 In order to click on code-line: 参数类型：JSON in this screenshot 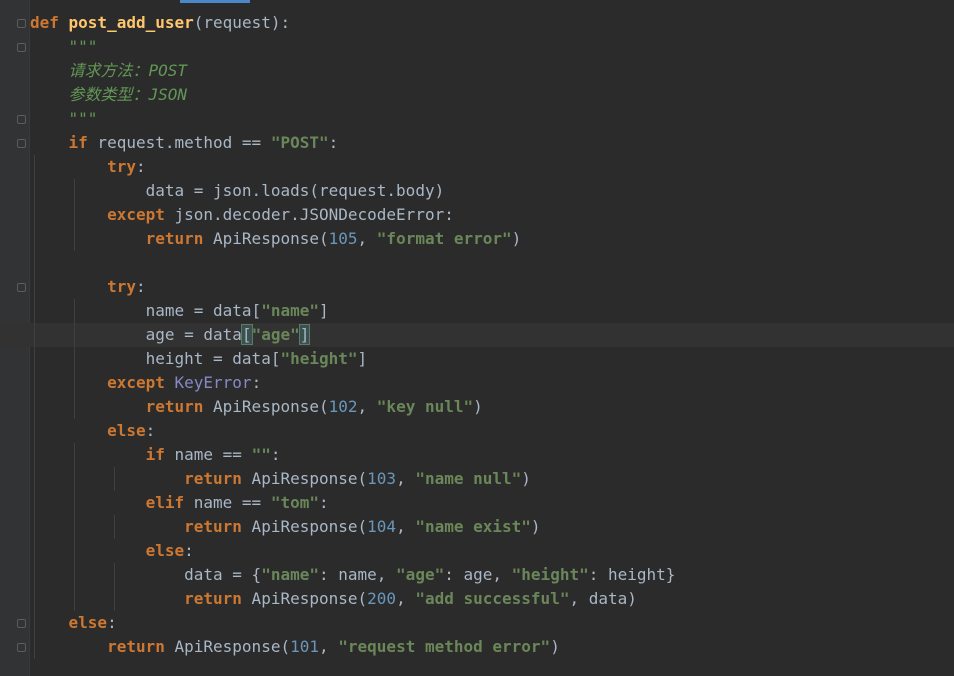, I will do `click(109, 95)`.